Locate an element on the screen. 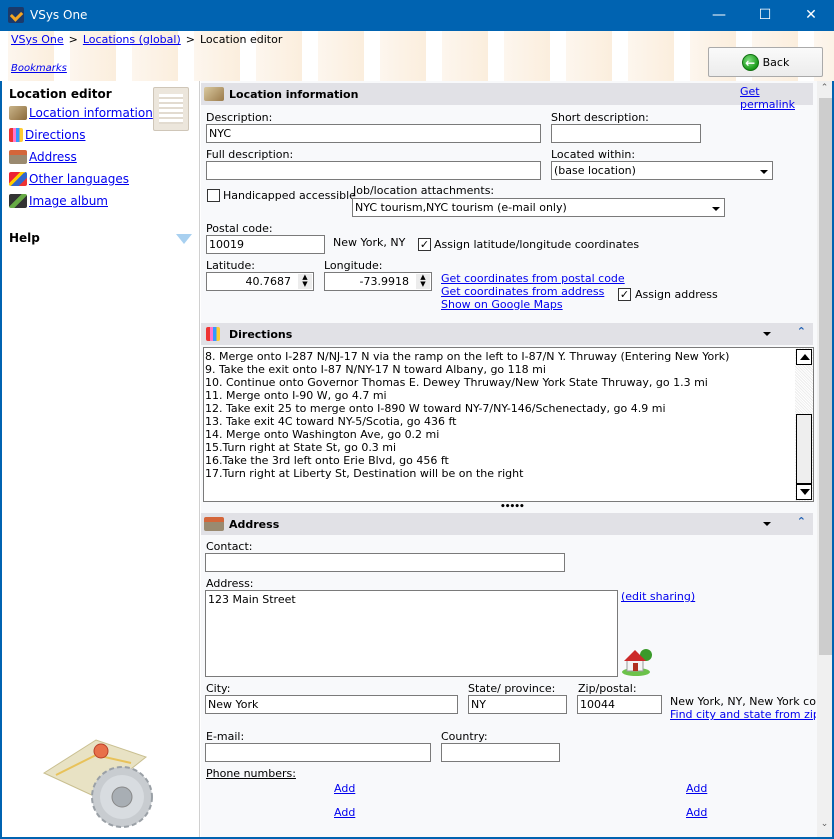 The image size is (834, 839). email-label: E-mail: is located at coordinates (225, 736).